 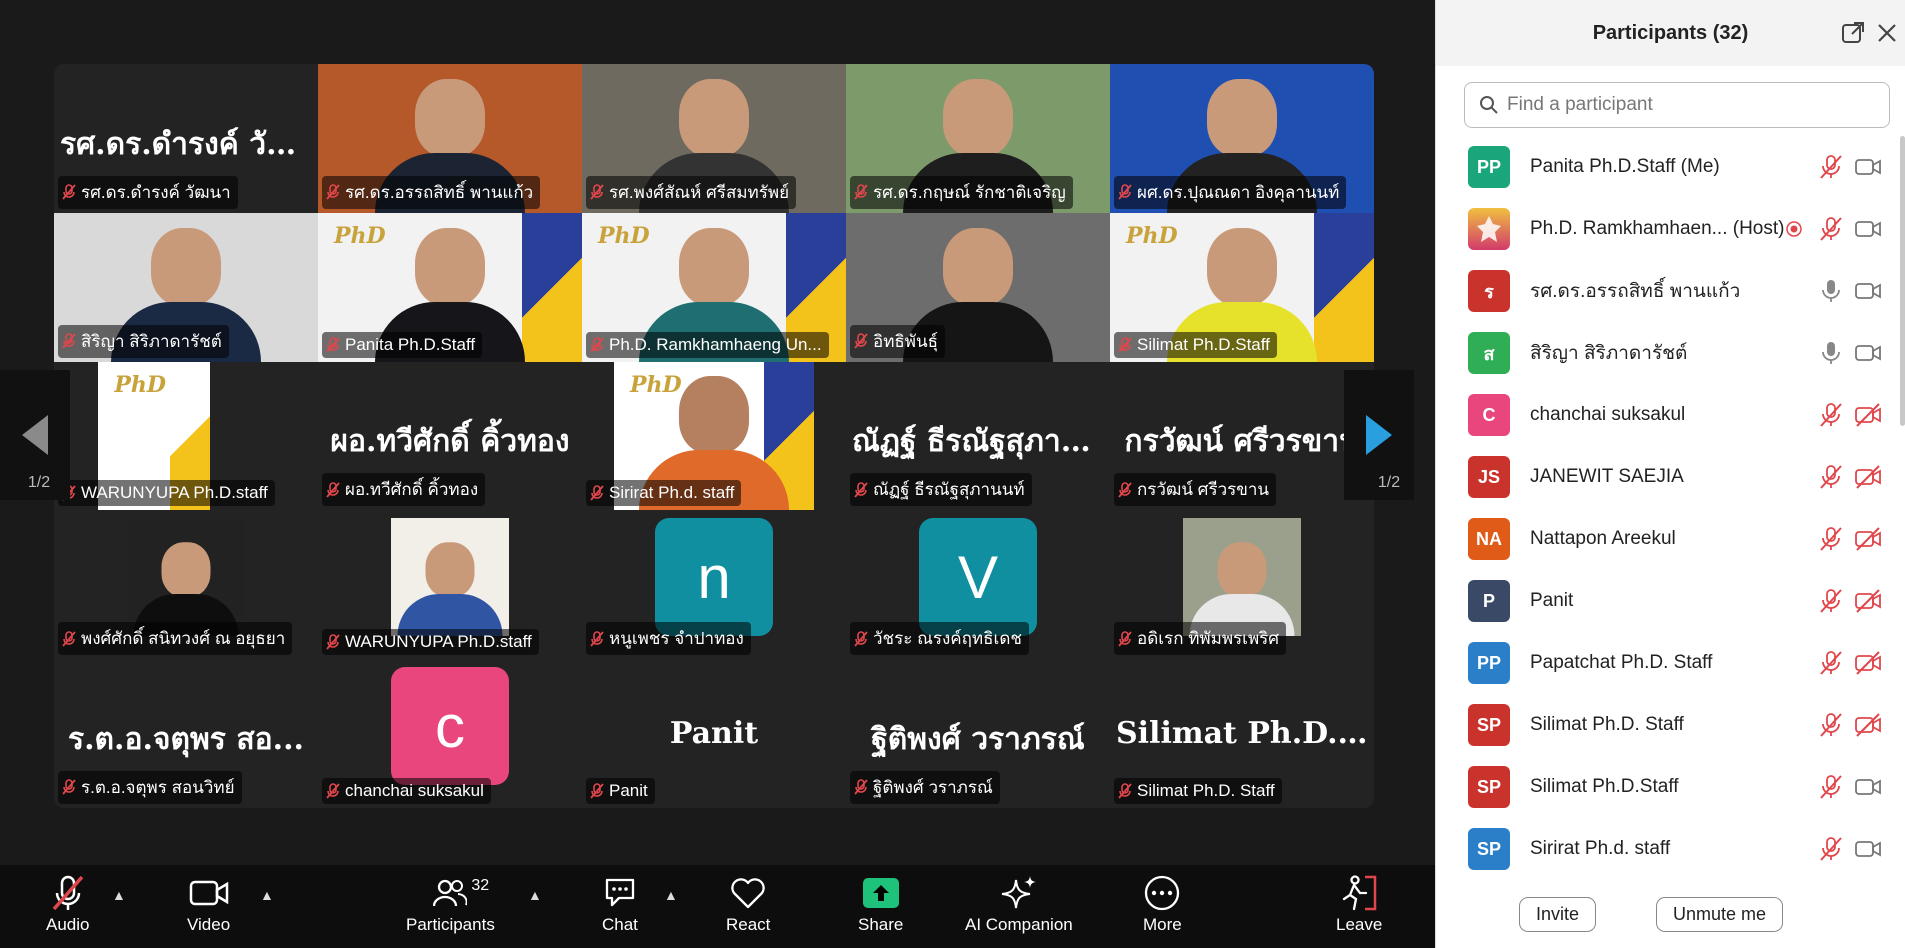 I want to click on participant-row: PP Panita Ph.D.Staff (Me), so click(x=1667, y=167).